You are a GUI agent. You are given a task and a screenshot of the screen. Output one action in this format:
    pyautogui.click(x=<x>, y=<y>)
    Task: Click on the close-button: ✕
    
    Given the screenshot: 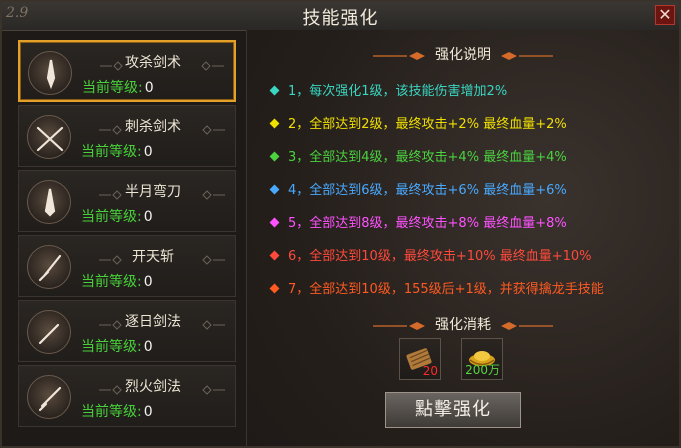 What is the action you would take?
    pyautogui.click(x=665, y=15)
    